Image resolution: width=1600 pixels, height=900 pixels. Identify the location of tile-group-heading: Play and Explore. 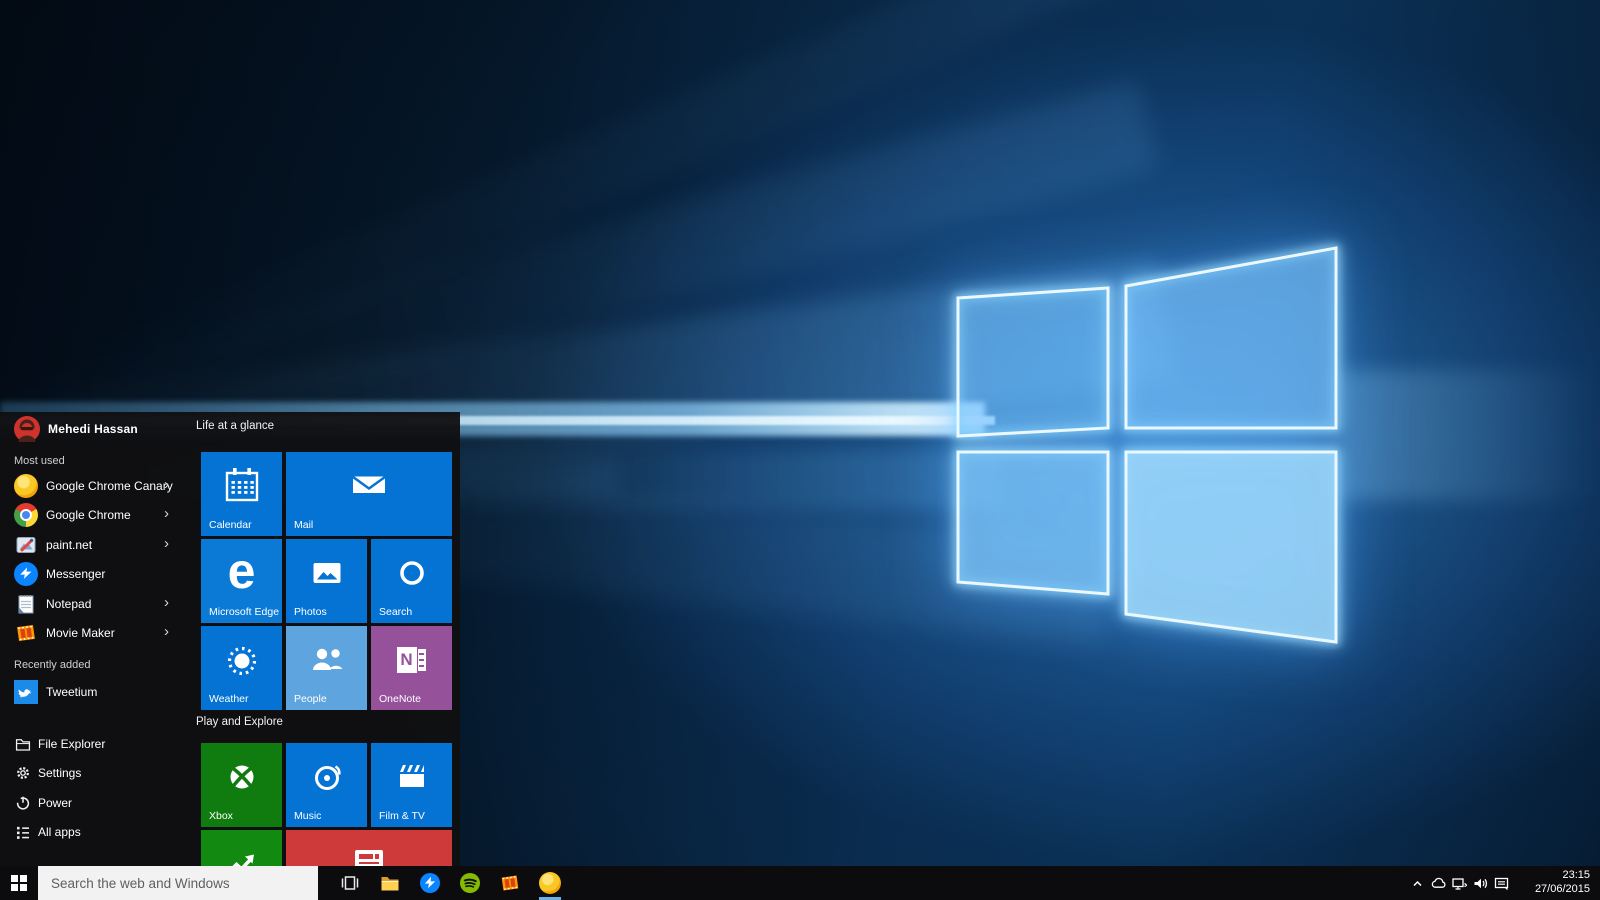
(239, 722).